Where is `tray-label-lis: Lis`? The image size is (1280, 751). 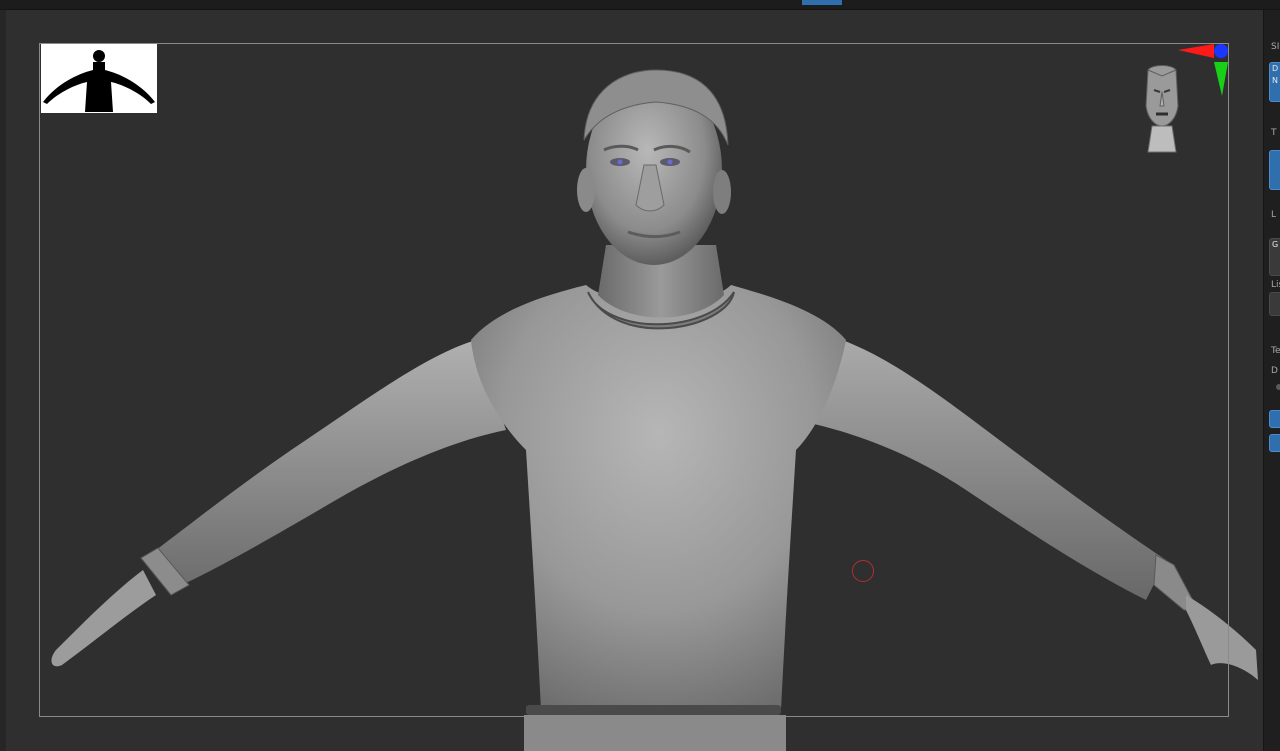
tray-label-lis: Lis is located at coordinates (1275, 285).